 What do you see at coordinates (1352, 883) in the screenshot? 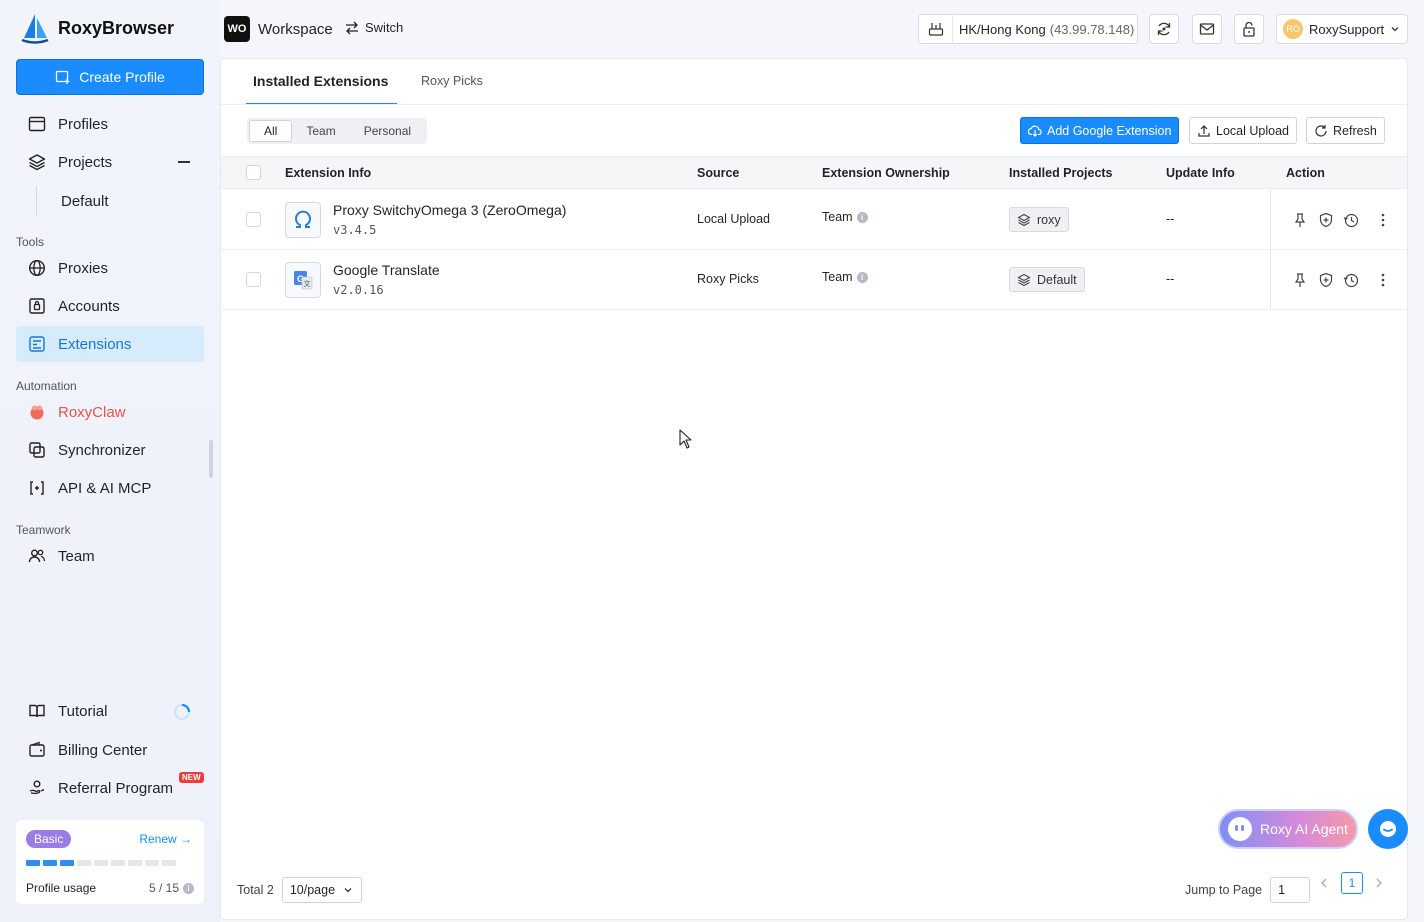
I see `page-button-current: 1` at bounding box center [1352, 883].